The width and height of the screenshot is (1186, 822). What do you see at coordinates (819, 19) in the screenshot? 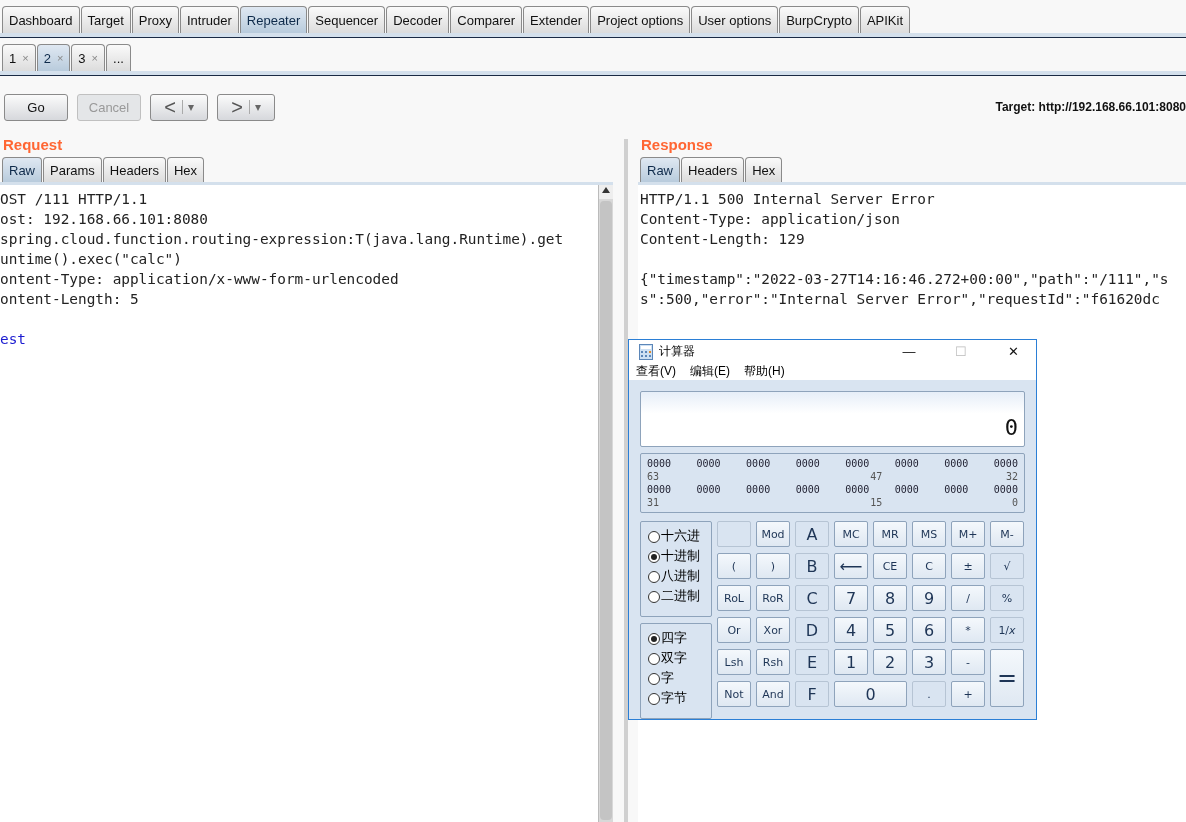
I see `main-tab: BurpCrypto` at bounding box center [819, 19].